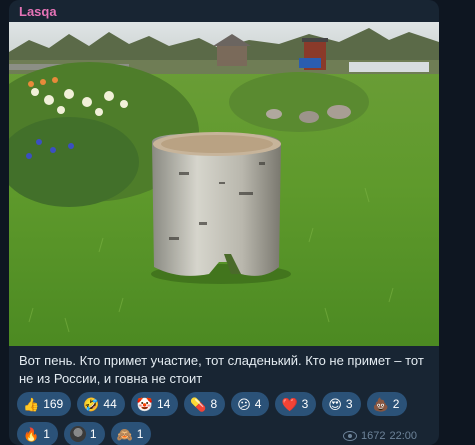 The height and width of the screenshot is (445, 475). I want to click on pill-icon: 💊, so click(198, 404).